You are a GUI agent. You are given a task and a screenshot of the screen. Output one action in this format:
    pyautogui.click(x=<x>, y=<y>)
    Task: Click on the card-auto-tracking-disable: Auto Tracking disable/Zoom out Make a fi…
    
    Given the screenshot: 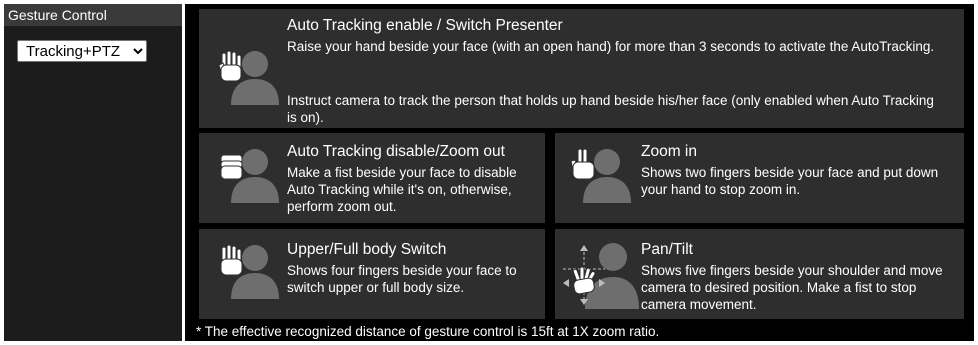 What is the action you would take?
    pyautogui.click(x=372, y=178)
    